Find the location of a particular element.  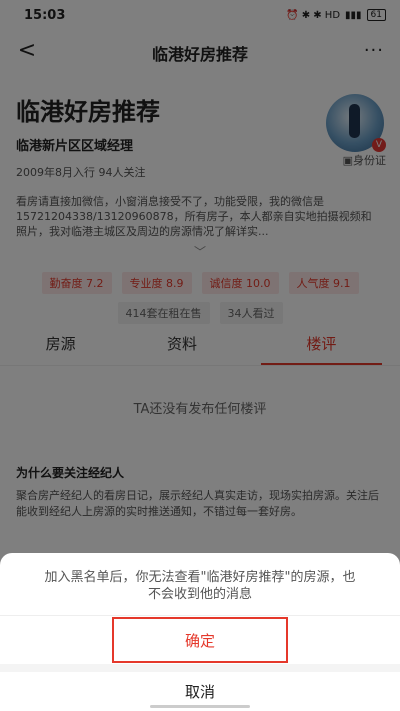

blacklist-message: 加入黑名单后，你无法查看"临港好房推荐"的房源，也不会收到他的消息 is located at coordinates (200, 586).